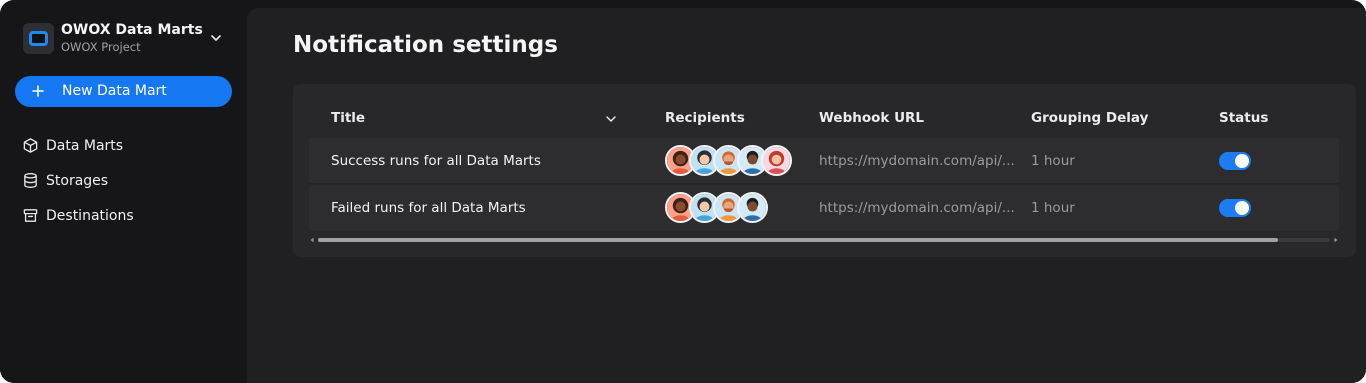 The image size is (1366, 383). I want to click on sidebar-item-label: Data Marts, so click(85, 146).